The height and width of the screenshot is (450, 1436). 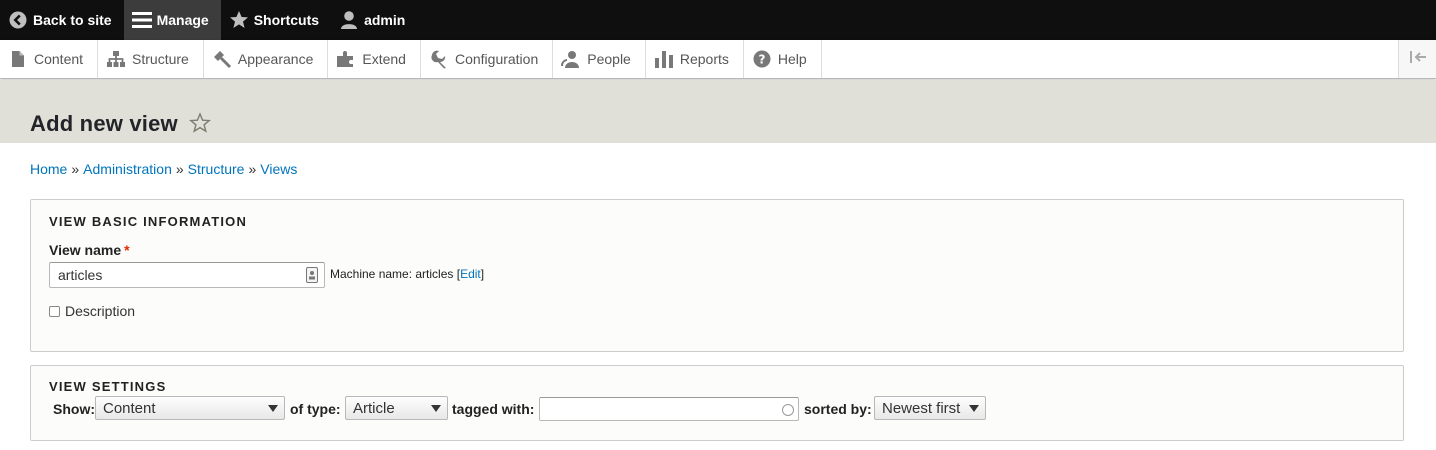 What do you see at coordinates (142, 20) in the screenshot?
I see `hamburger-icon` at bounding box center [142, 20].